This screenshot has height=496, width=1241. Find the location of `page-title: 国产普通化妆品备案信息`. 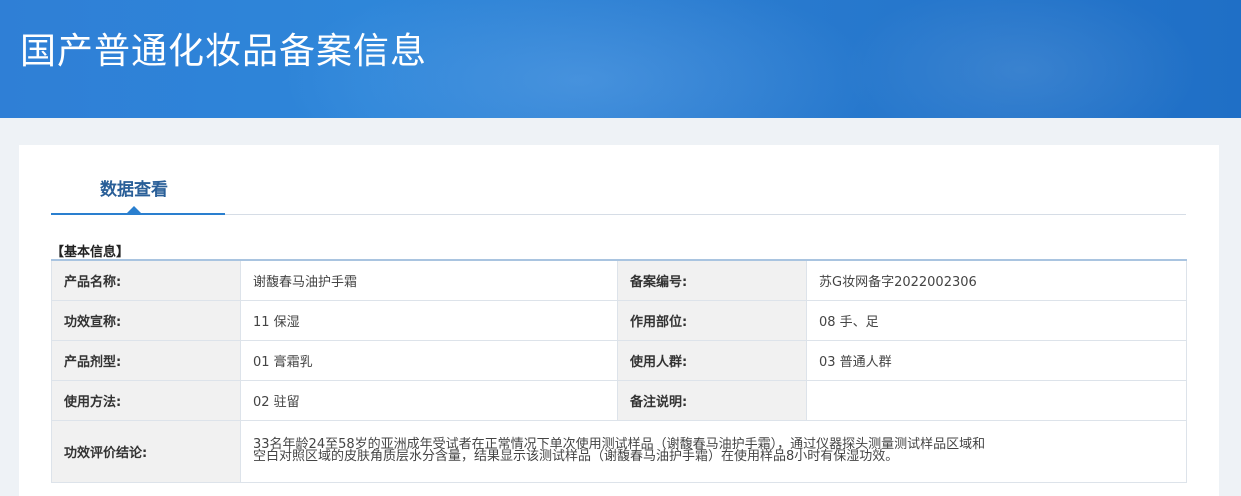

page-title: 国产普通化妆品备案信息 is located at coordinates (224, 51).